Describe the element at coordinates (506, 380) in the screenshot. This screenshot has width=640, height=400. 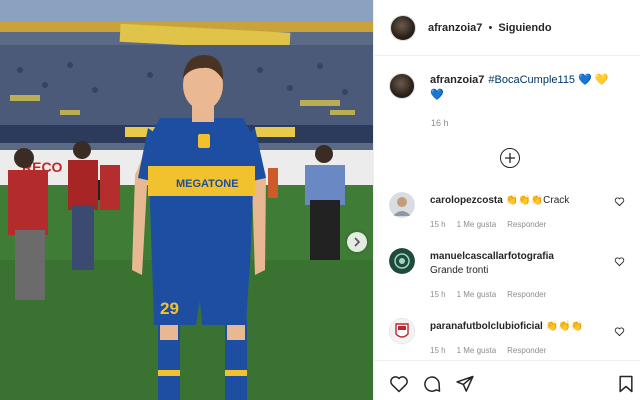
I see `post-action-bar` at that location.